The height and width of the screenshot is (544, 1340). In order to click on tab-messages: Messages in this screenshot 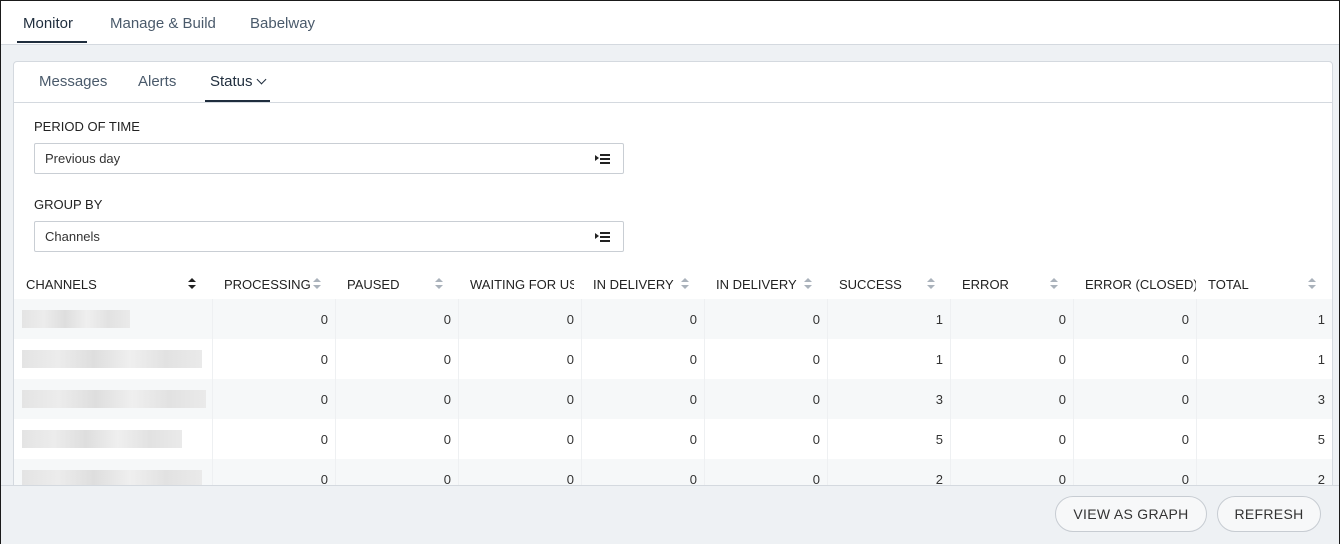, I will do `click(73, 81)`.